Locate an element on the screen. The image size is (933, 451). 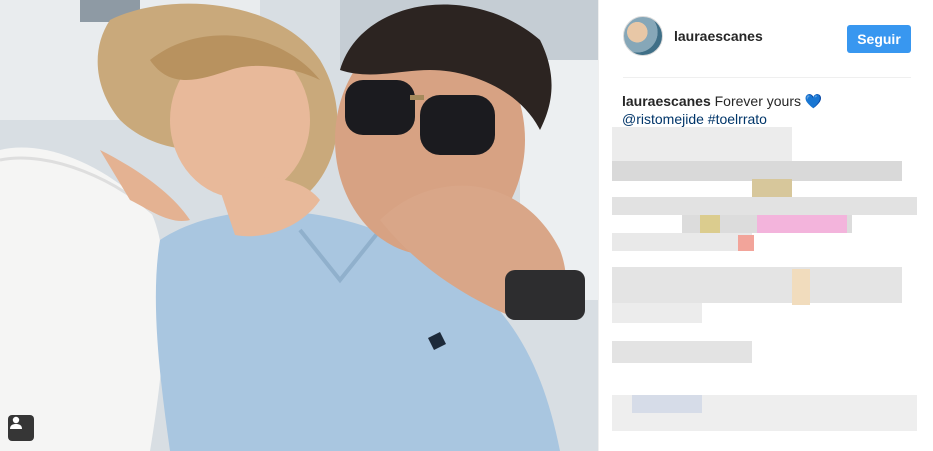
post-header: lauraescanes Seguir is located at coordinates (767, 47).